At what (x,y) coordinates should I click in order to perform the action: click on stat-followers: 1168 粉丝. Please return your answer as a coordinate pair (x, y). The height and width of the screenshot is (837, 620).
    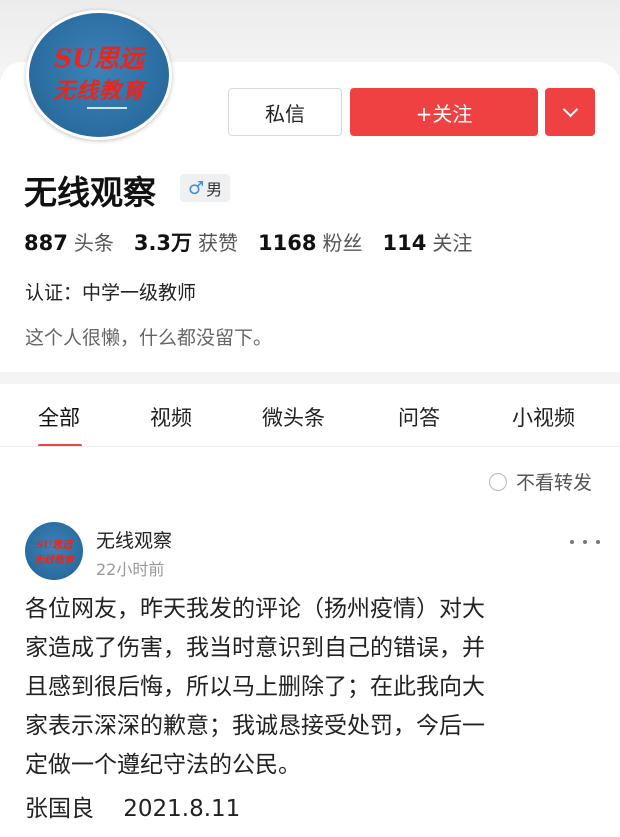
    Looking at the image, I should click on (310, 241).